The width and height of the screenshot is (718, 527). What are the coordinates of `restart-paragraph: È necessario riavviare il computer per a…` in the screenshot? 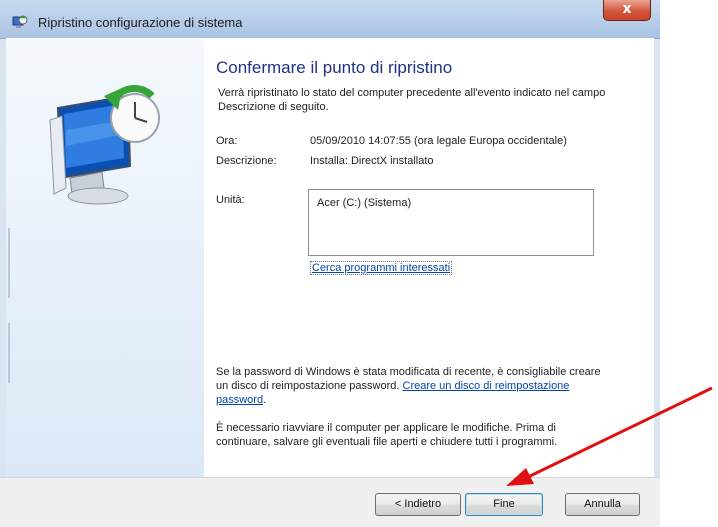 It's located at (387, 435).